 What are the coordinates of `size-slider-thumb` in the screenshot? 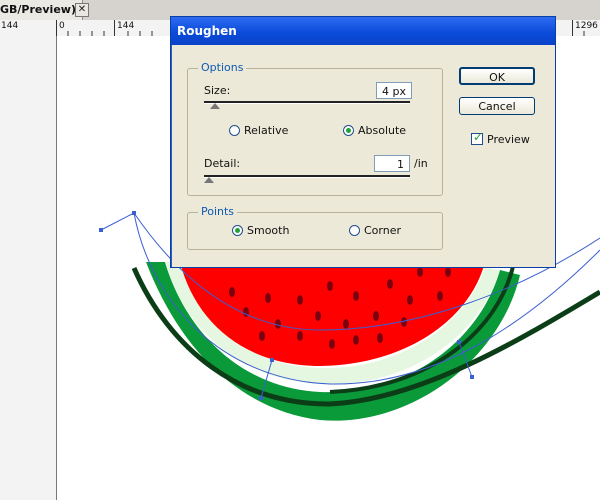 It's located at (215, 106).